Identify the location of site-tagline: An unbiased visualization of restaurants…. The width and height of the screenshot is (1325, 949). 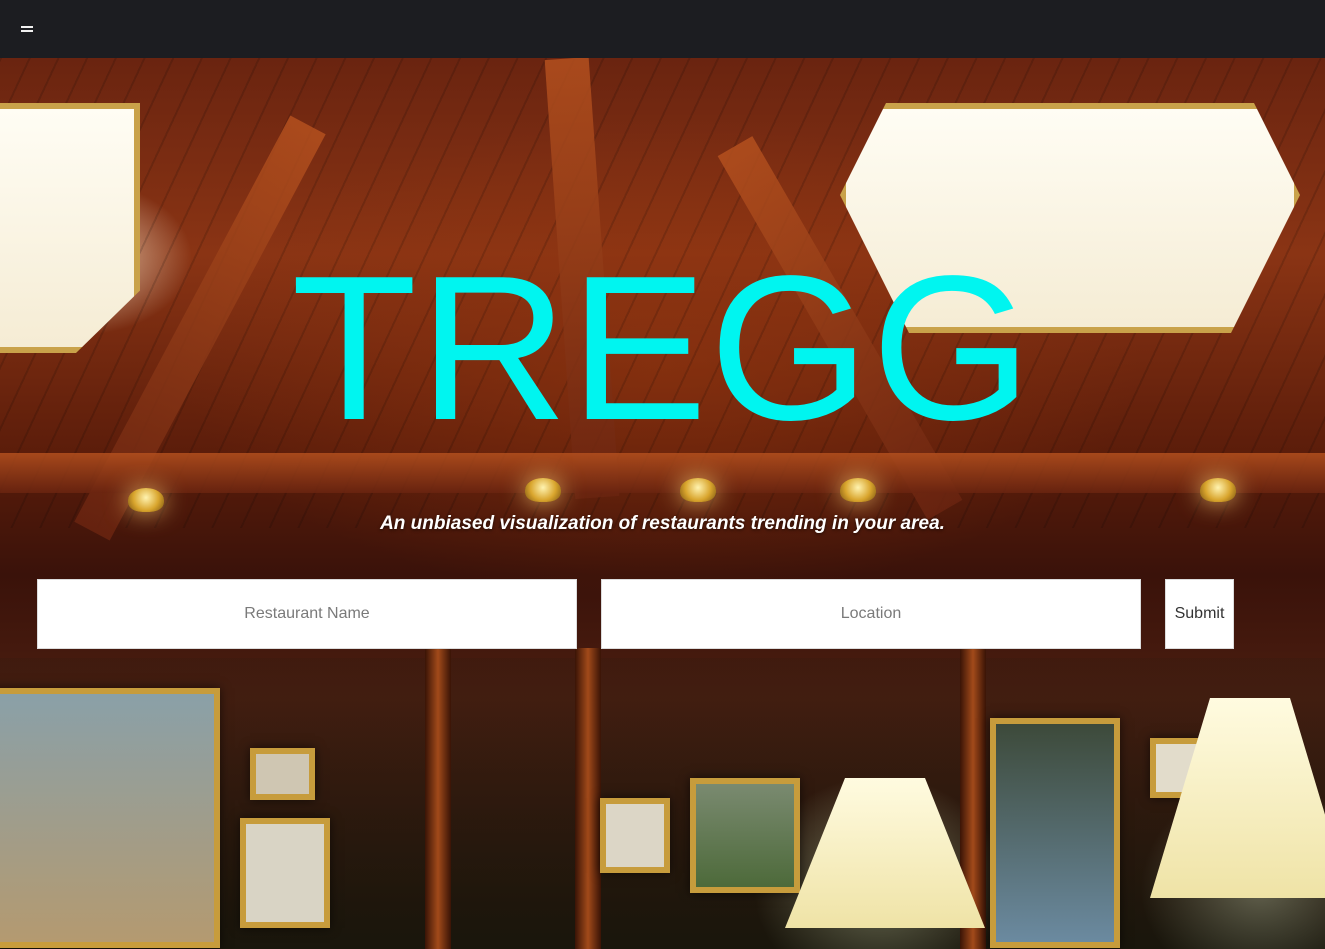
(662, 523).